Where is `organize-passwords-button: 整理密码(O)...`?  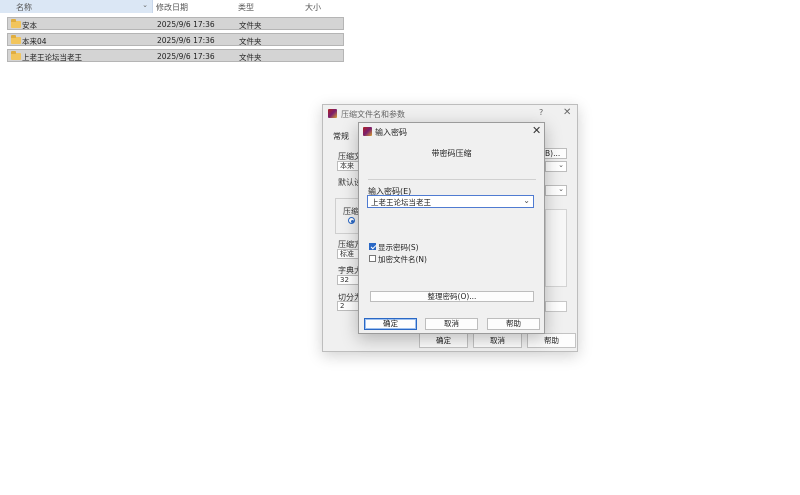 organize-passwords-button: 整理密码(O)... is located at coordinates (452, 296).